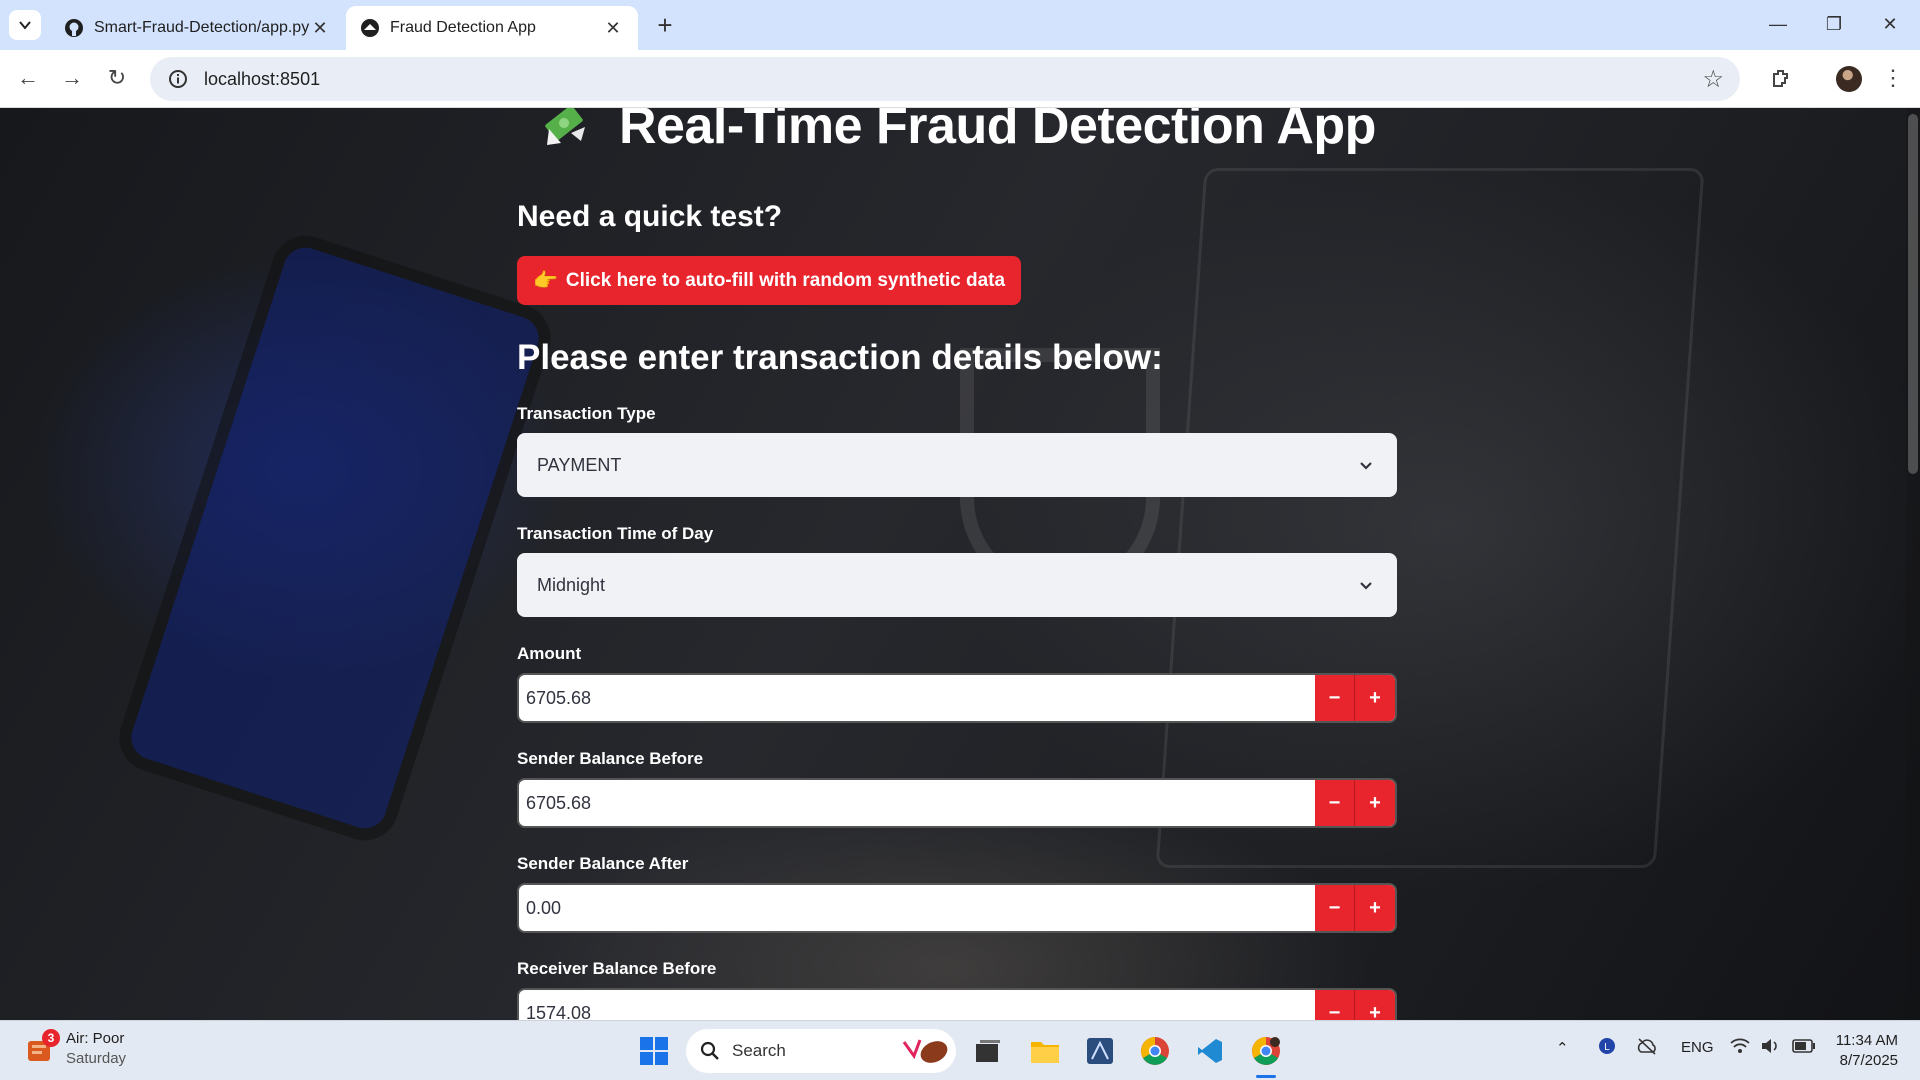 This screenshot has height=1080, width=1920. What do you see at coordinates (1155, 1051) in the screenshot?
I see `chrome-icon` at bounding box center [1155, 1051].